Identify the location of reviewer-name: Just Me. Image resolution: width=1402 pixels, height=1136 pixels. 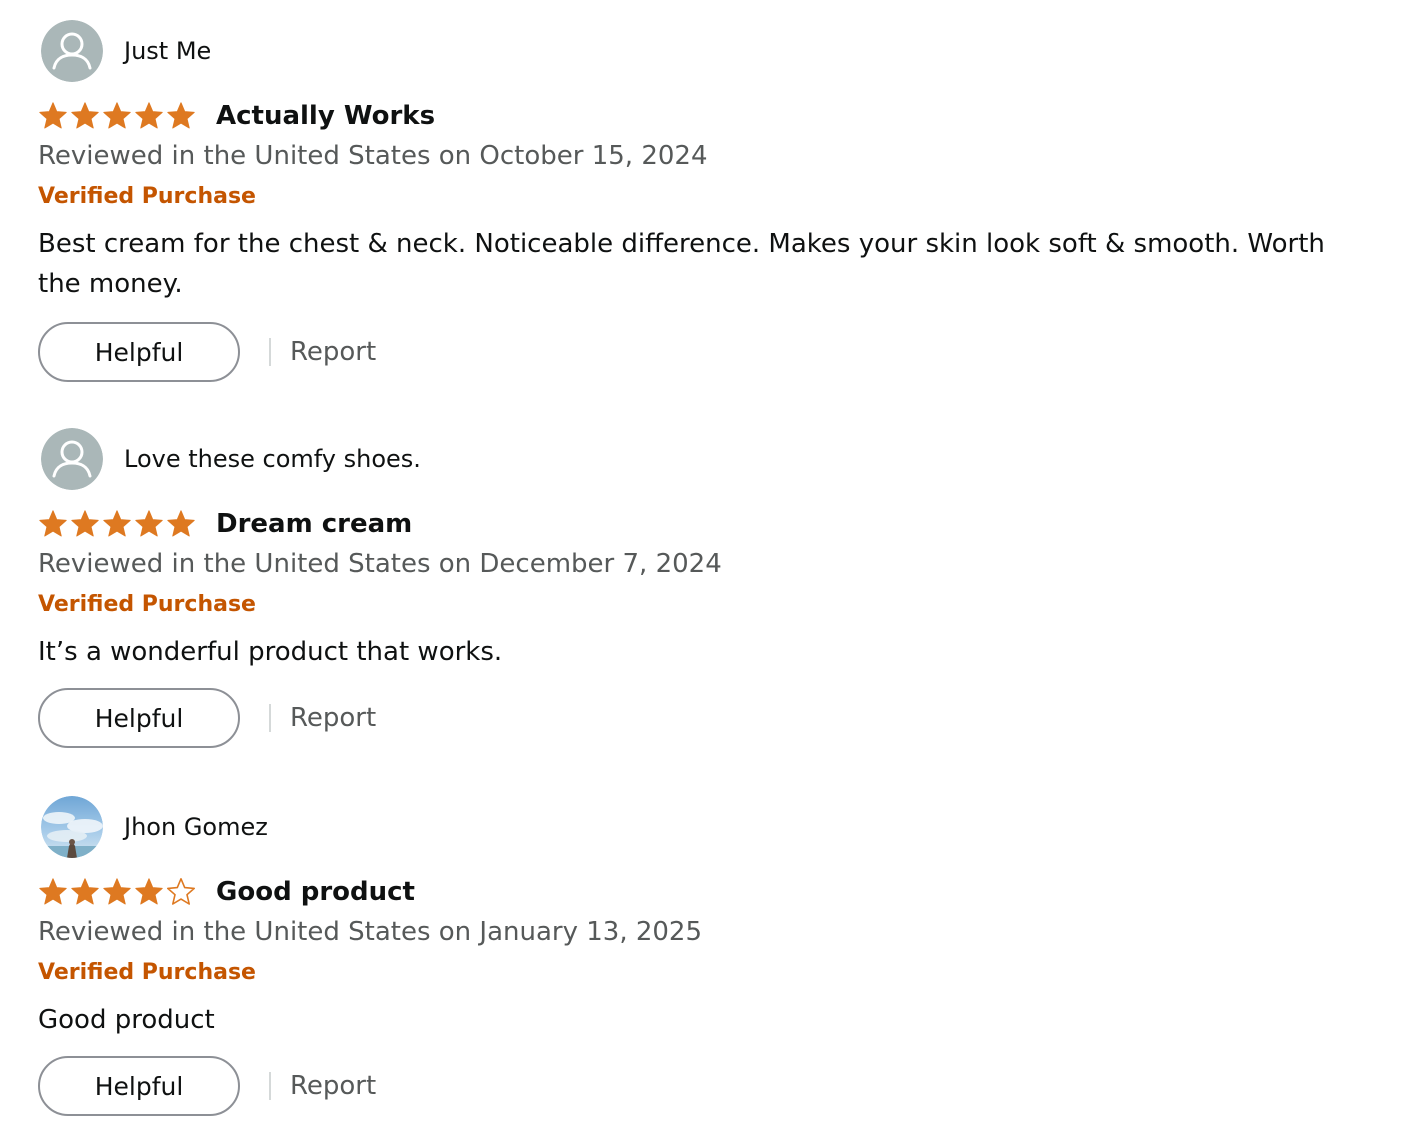
(167, 51).